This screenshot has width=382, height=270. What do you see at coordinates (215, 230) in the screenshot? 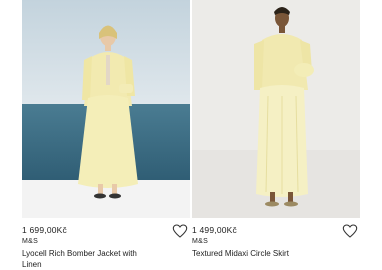
I see `product-price: 1 499,00Kč` at bounding box center [215, 230].